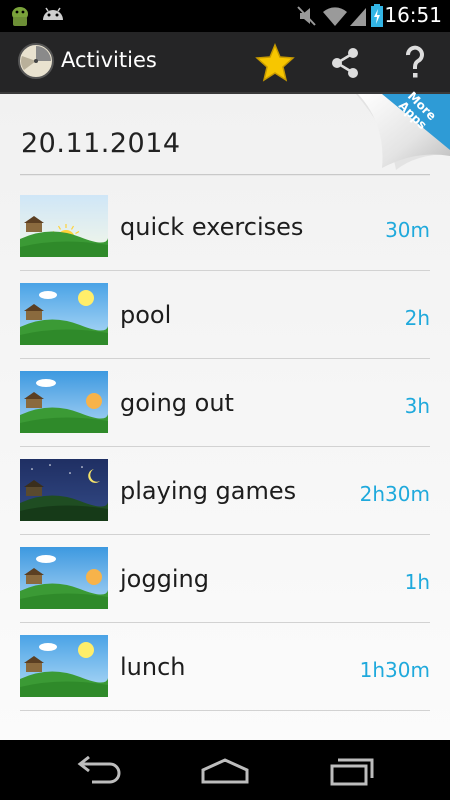 The height and width of the screenshot is (800, 450). Describe the element at coordinates (146, 315) in the screenshot. I see `activity-name: pool` at that location.